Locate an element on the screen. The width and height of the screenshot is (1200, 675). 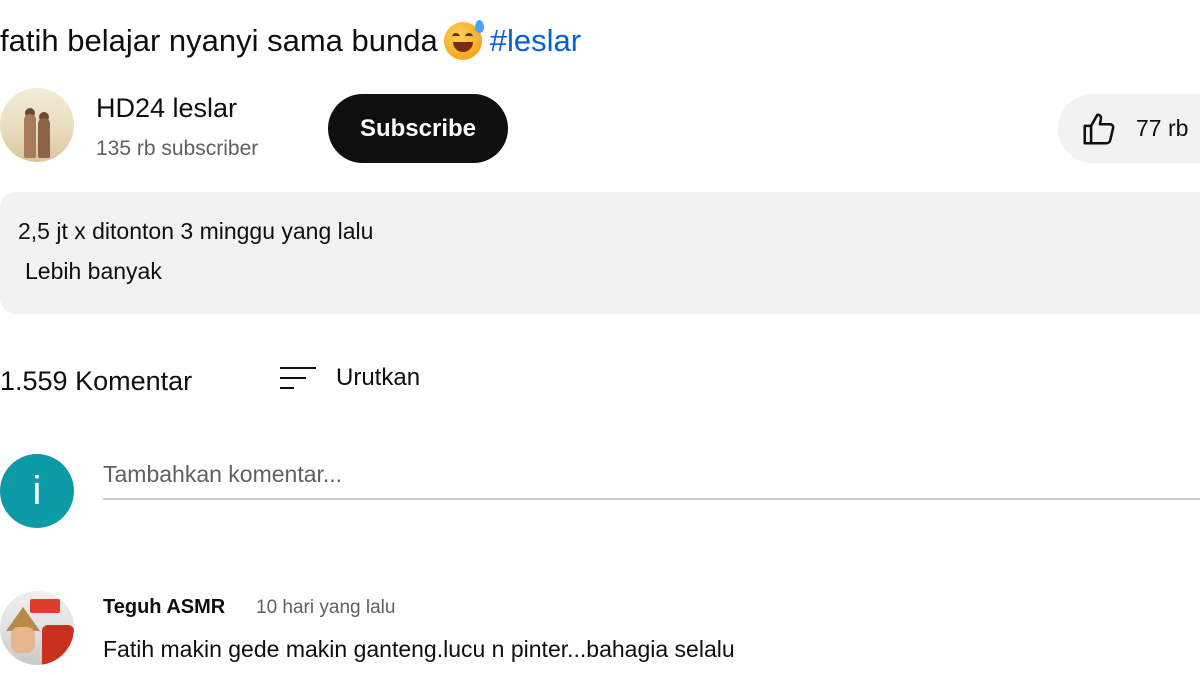
add-comment-input is located at coordinates (651, 475).